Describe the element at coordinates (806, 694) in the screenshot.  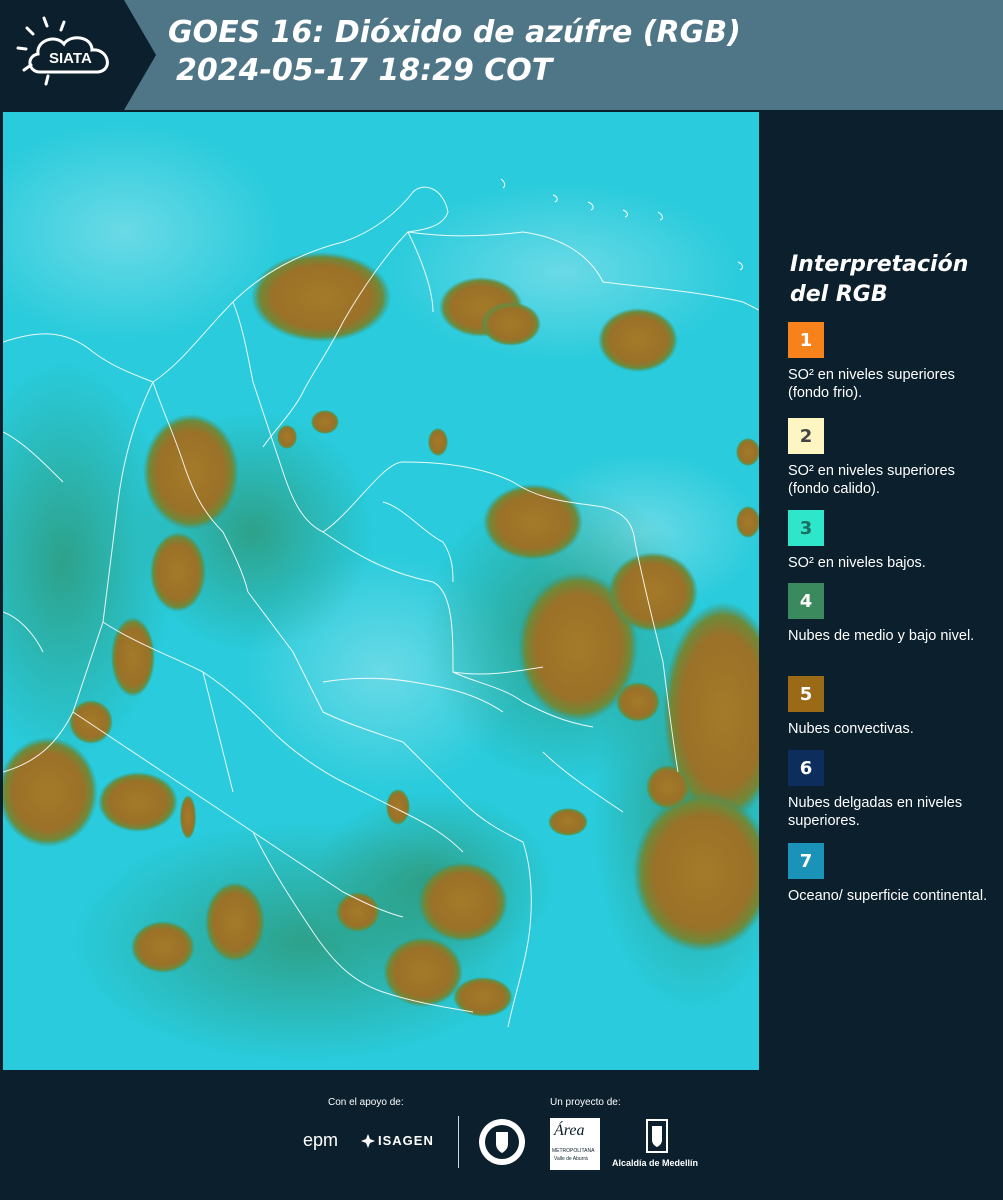
I see `legend-swatch: 5` at that location.